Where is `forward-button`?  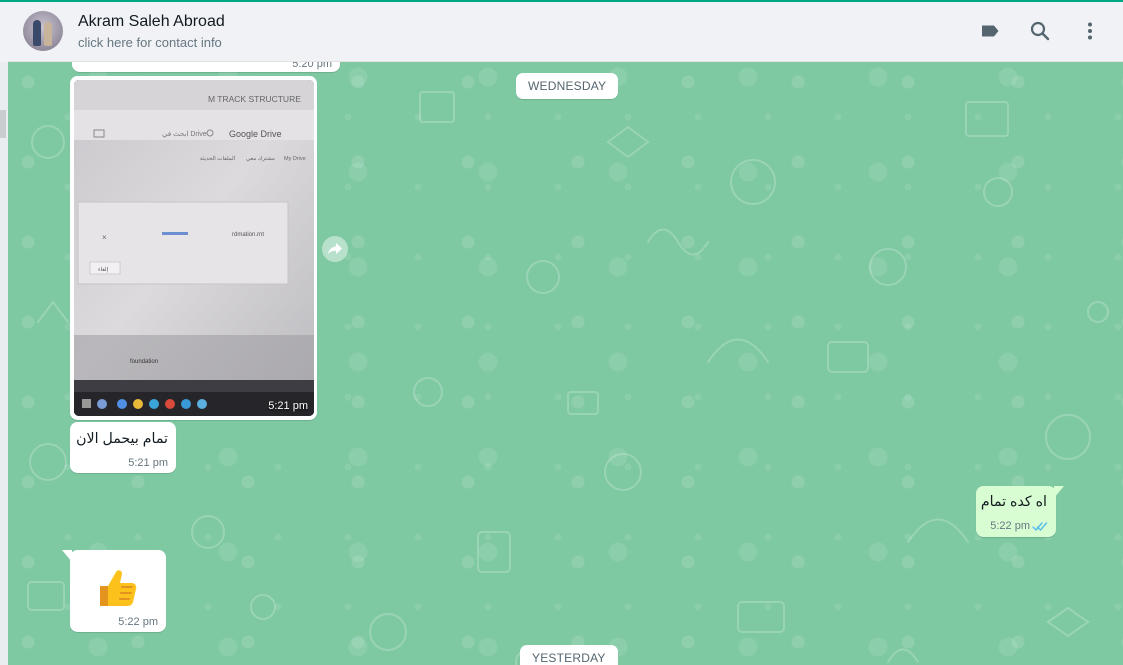
forward-button is located at coordinates (335, 249).